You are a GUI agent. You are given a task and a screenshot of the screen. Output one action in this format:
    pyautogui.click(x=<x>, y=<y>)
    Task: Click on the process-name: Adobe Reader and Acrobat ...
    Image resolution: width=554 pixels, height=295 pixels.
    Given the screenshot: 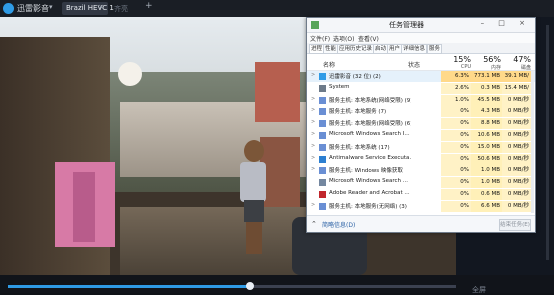 What is the action you would take?
    pyautogui.click(x=369, y=193)
    